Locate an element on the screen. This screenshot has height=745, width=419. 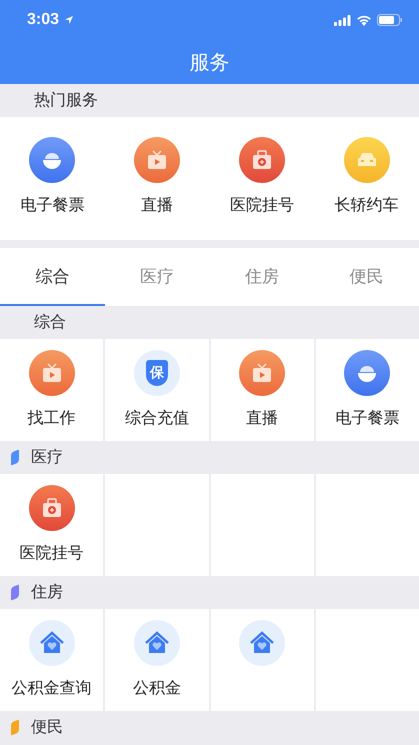
service-item: 找工作 is located at coordinates (52, 390).